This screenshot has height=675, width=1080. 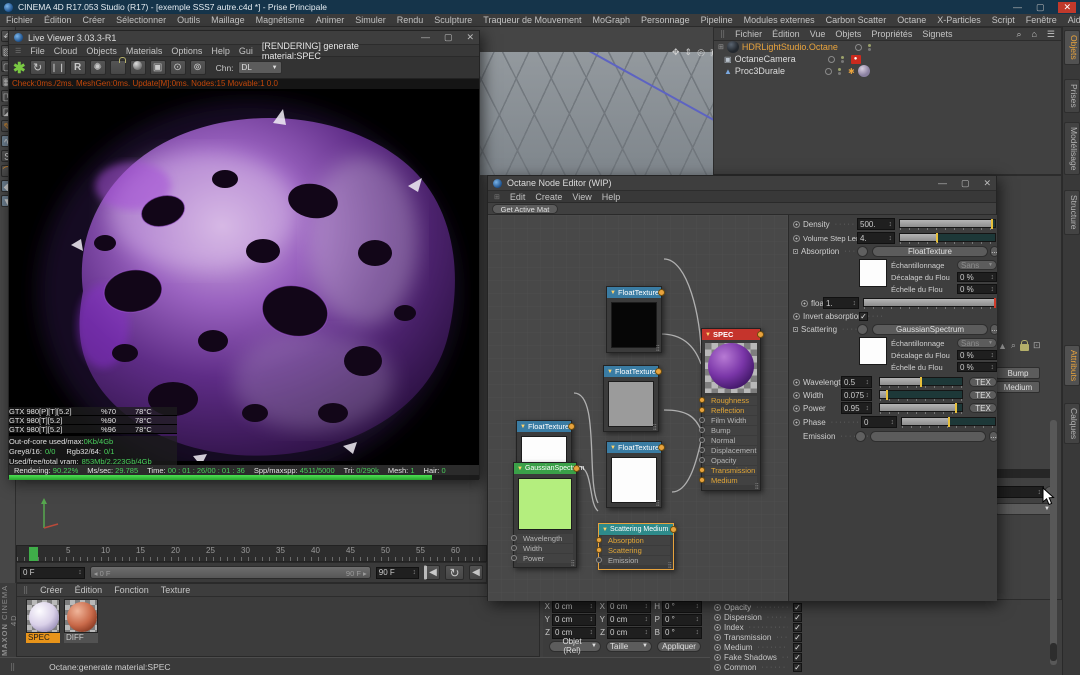 What do you see at coordinates (879, 422) in the screenshot?
I see `phase-field: 0 ↕` at bounding box center [879, 422].